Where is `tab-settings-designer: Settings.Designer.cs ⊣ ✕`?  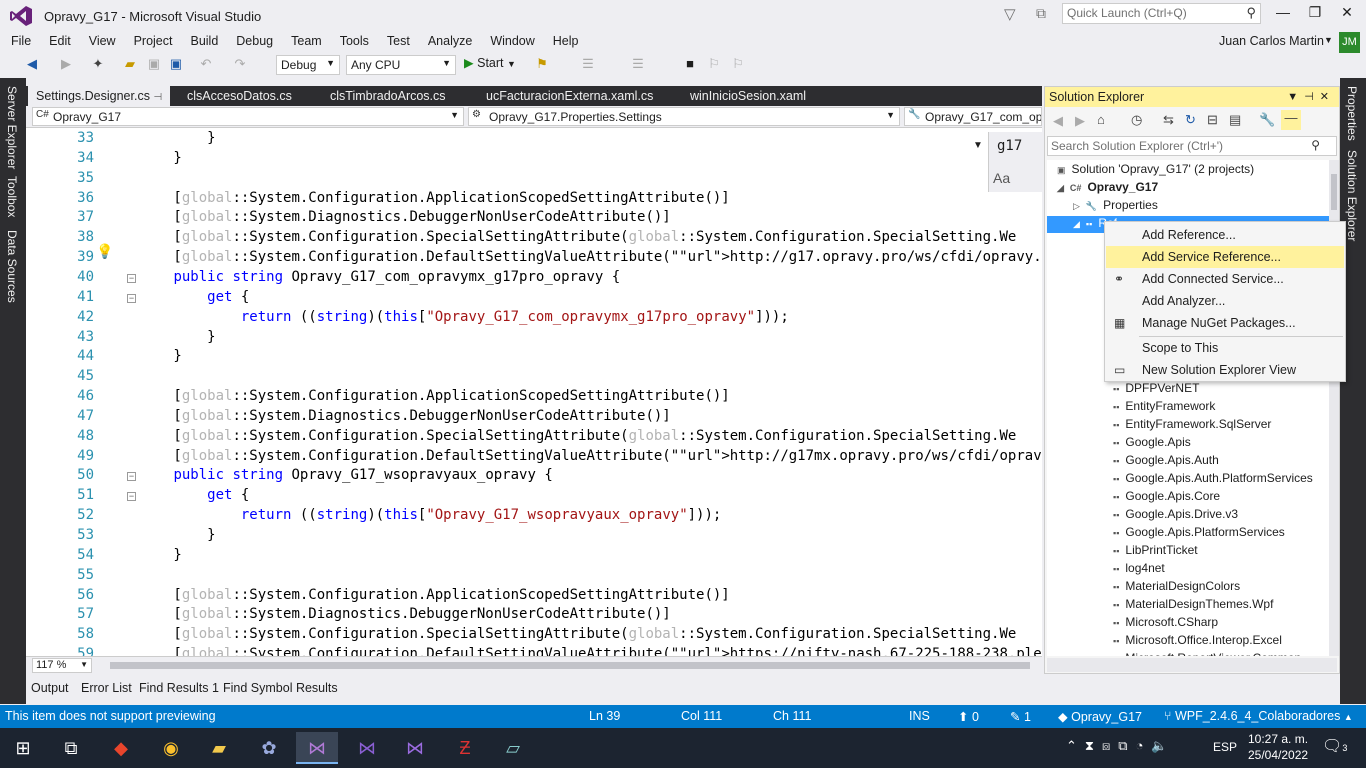
tab-settings-designer: Settings.Designer.cs ⊣ ✕ is located at coordinates (99, 105).